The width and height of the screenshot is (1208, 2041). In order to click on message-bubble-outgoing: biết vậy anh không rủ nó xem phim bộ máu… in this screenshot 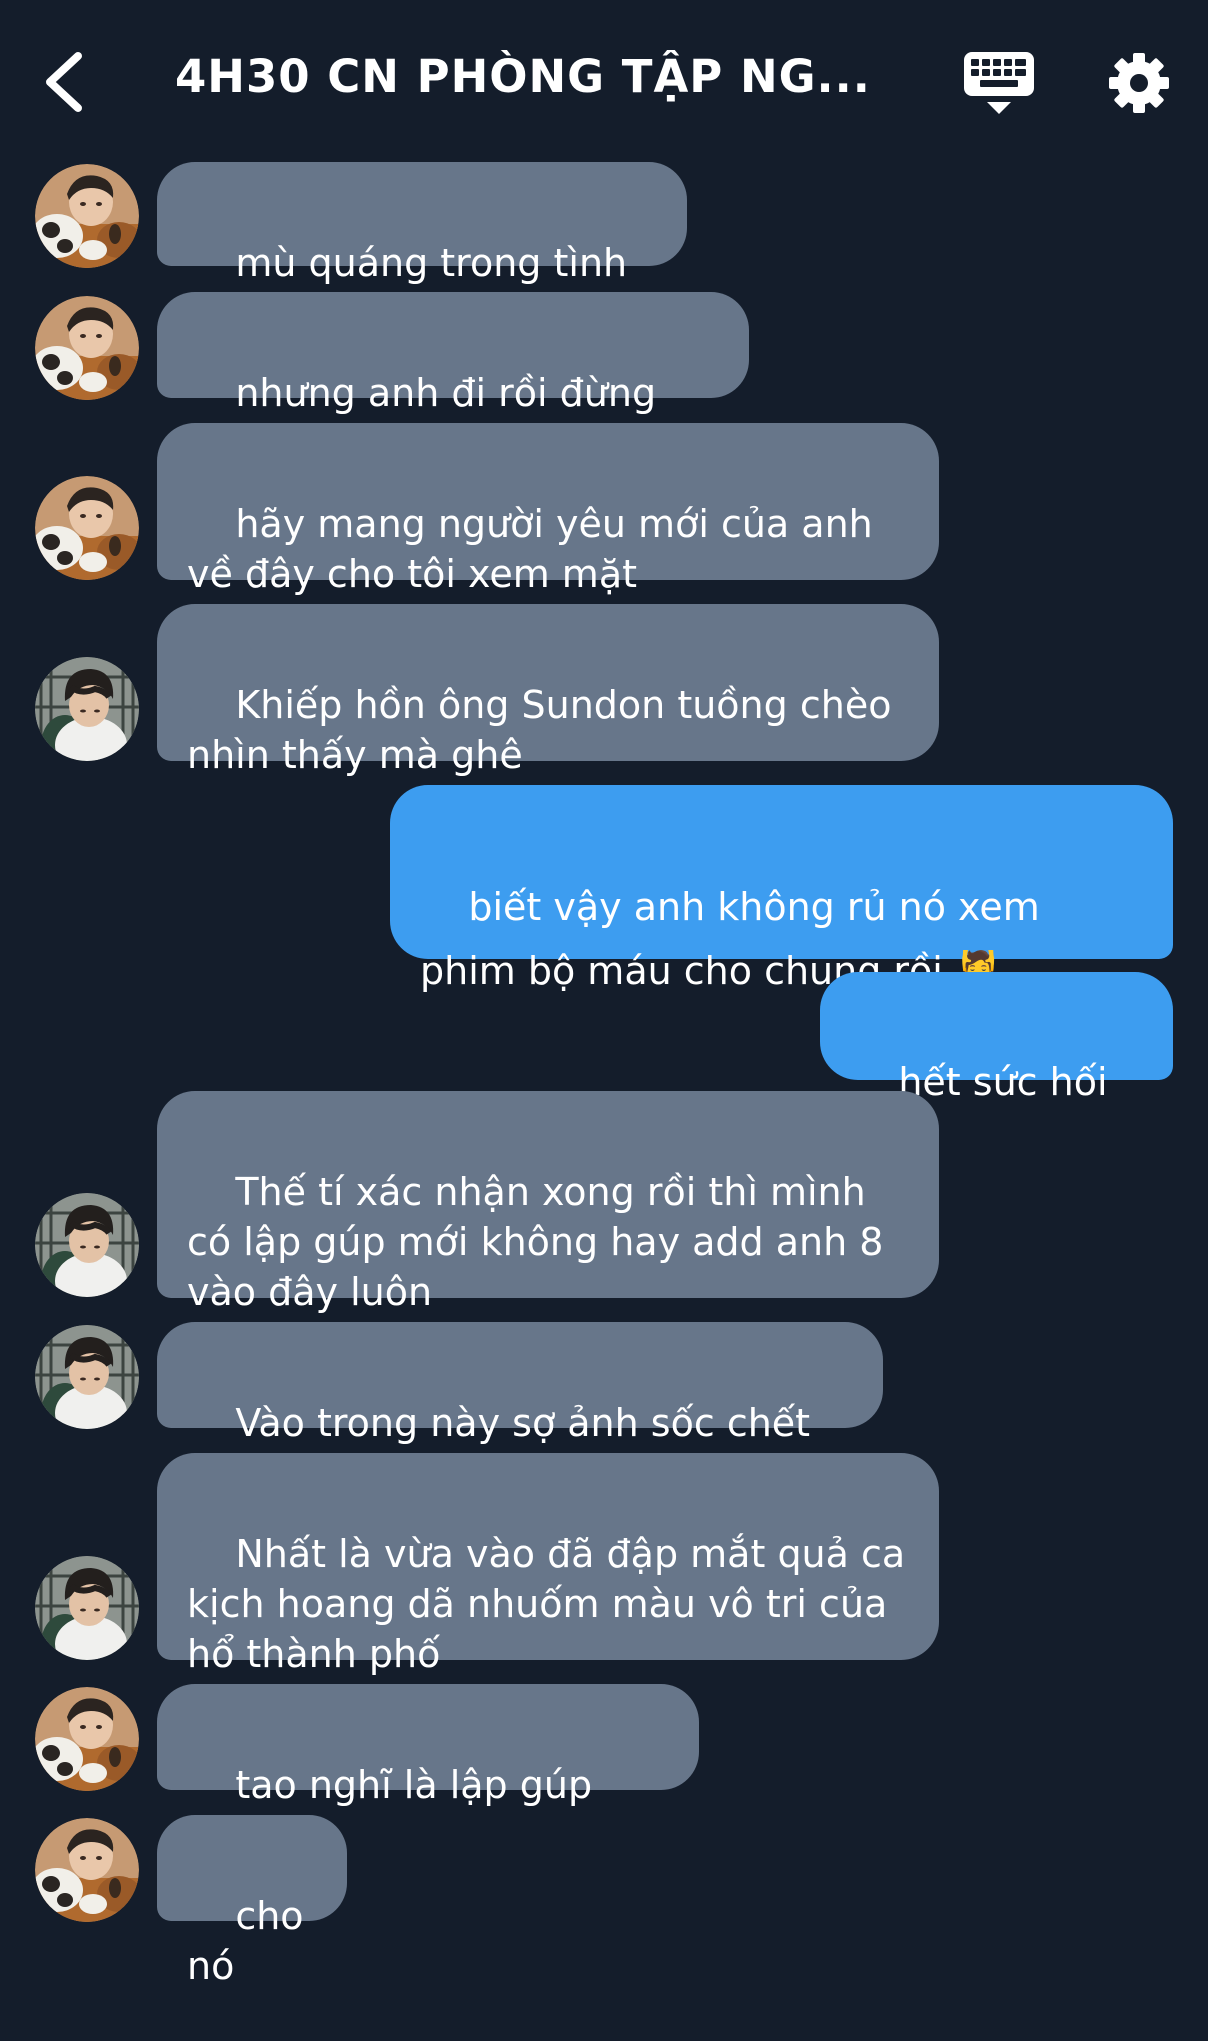, I will do `click(781, 889)`.